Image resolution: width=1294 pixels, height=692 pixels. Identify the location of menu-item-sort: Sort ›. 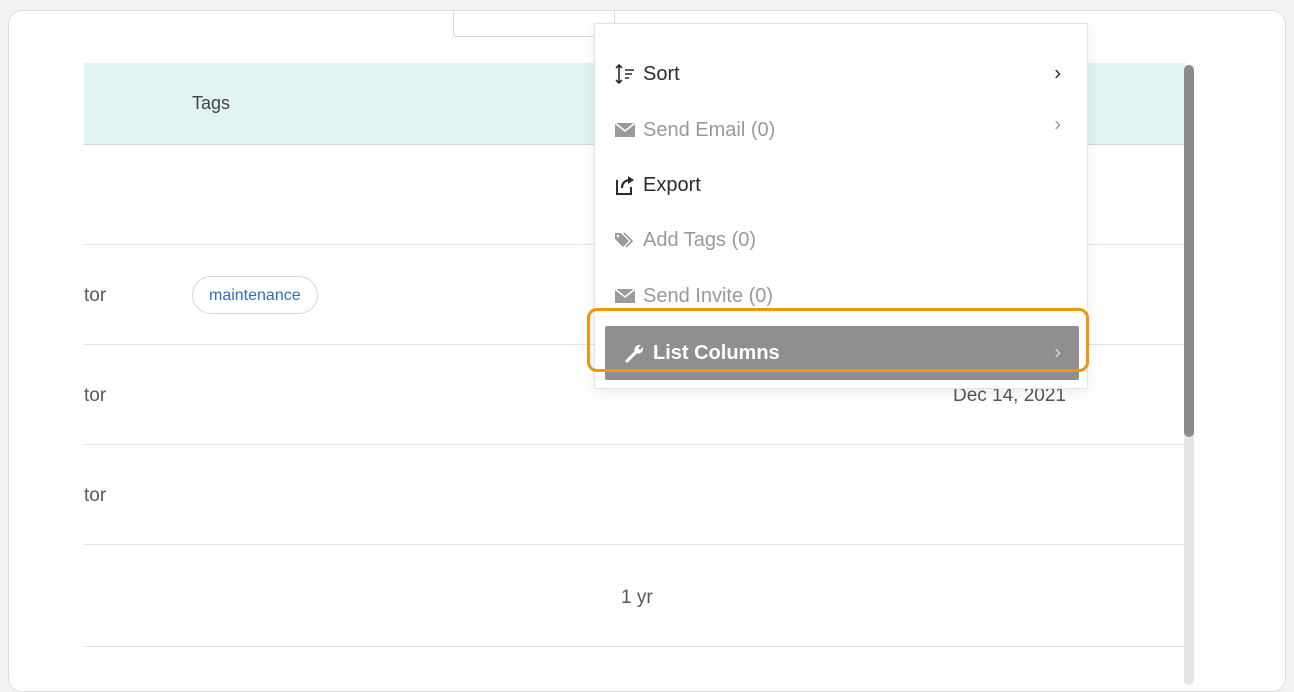
(841, 74).